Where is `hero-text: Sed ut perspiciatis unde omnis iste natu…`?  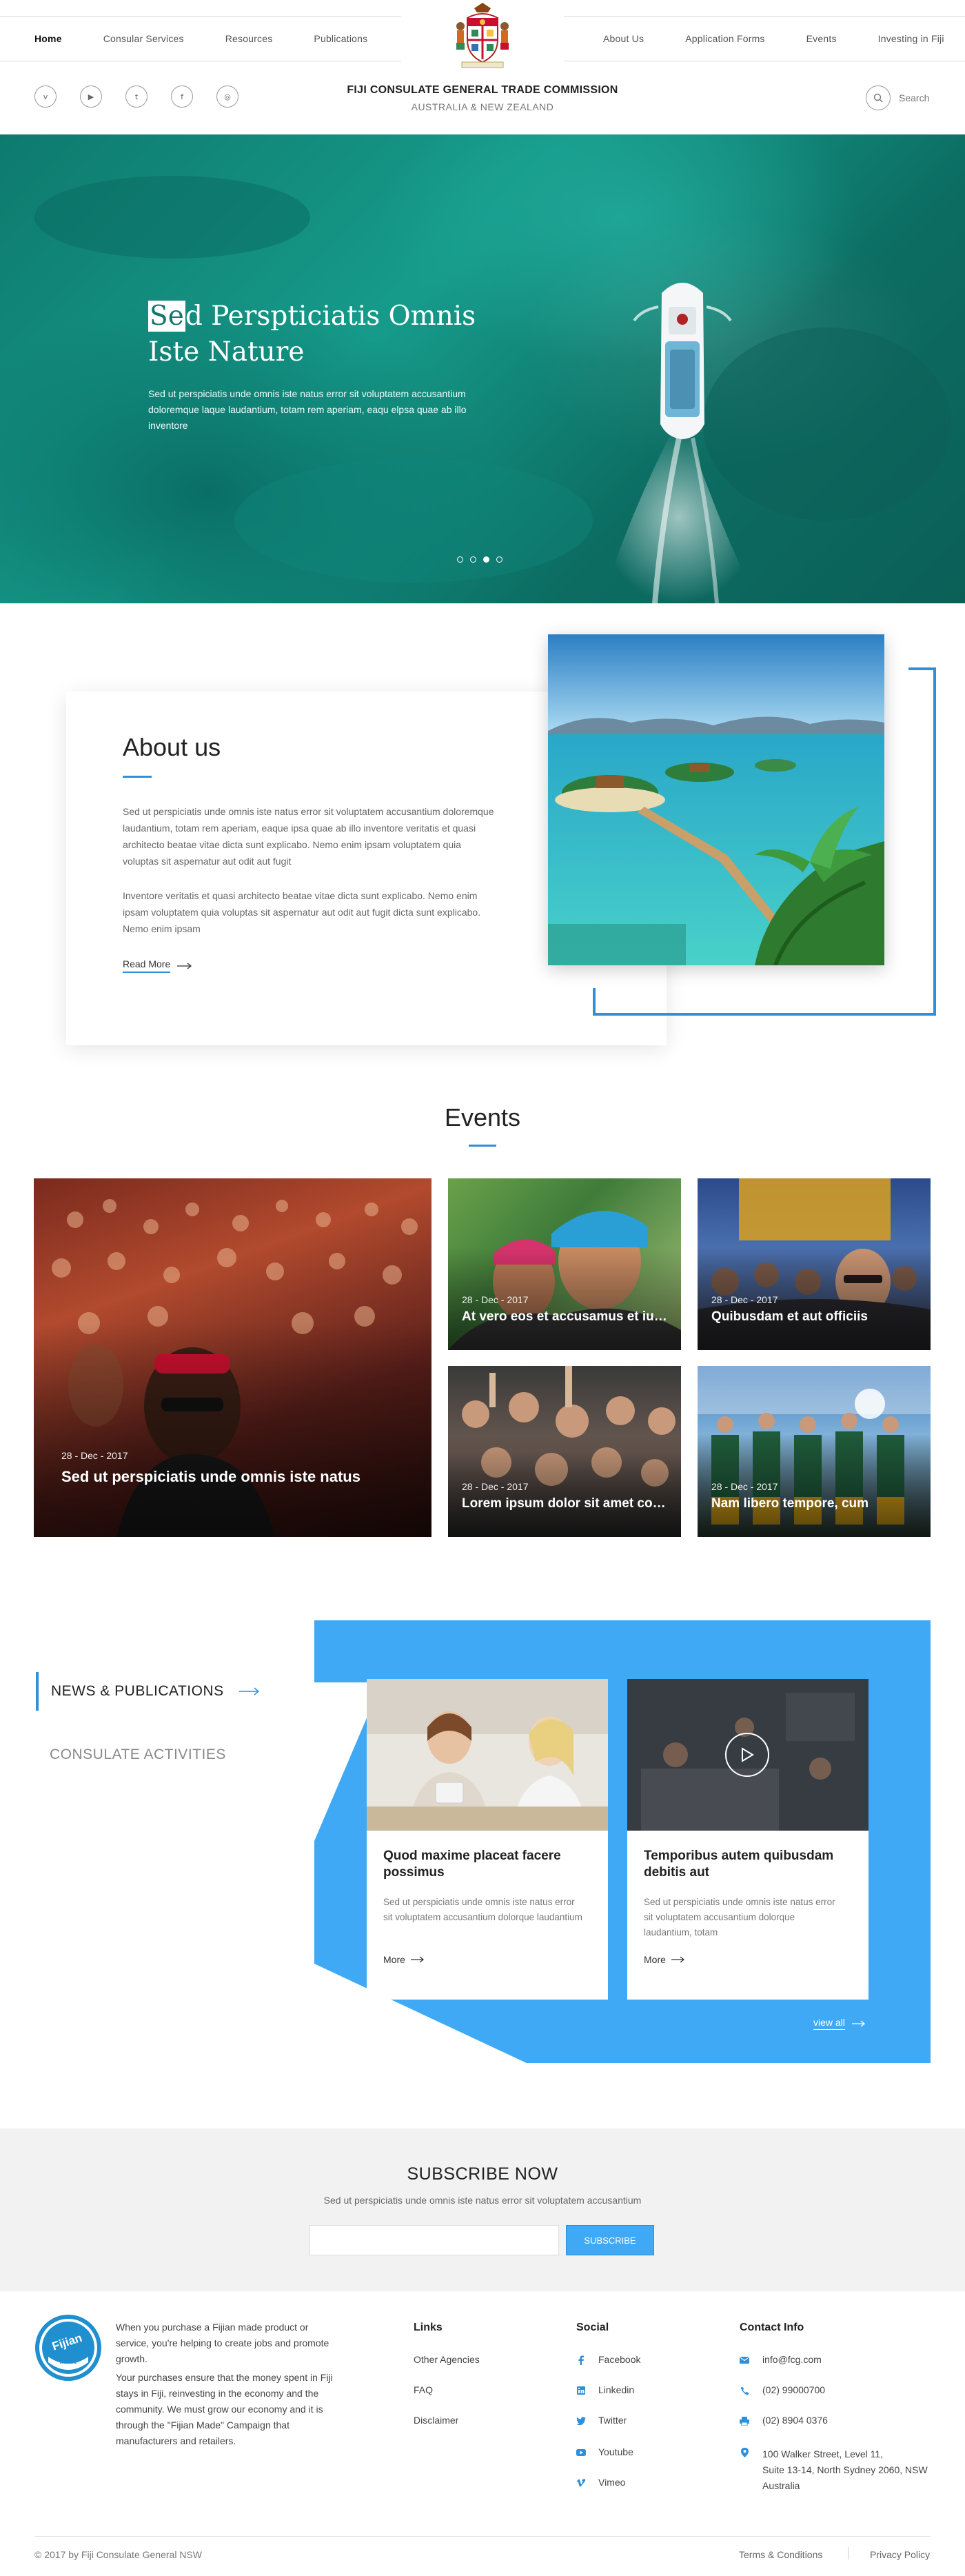
hero-text: Sed ut perspiciatis unde omnis iste natu… is located at coordinates (307, 409).